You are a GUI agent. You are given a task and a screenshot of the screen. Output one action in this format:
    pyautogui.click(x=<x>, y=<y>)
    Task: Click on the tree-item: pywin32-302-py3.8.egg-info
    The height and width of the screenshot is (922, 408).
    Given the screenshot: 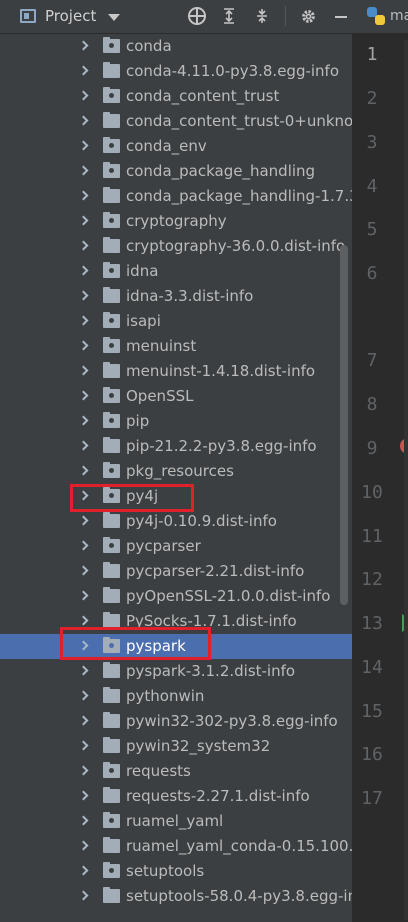 What is the action you would take?
    pyautogui.click(x=176, y=721)
    